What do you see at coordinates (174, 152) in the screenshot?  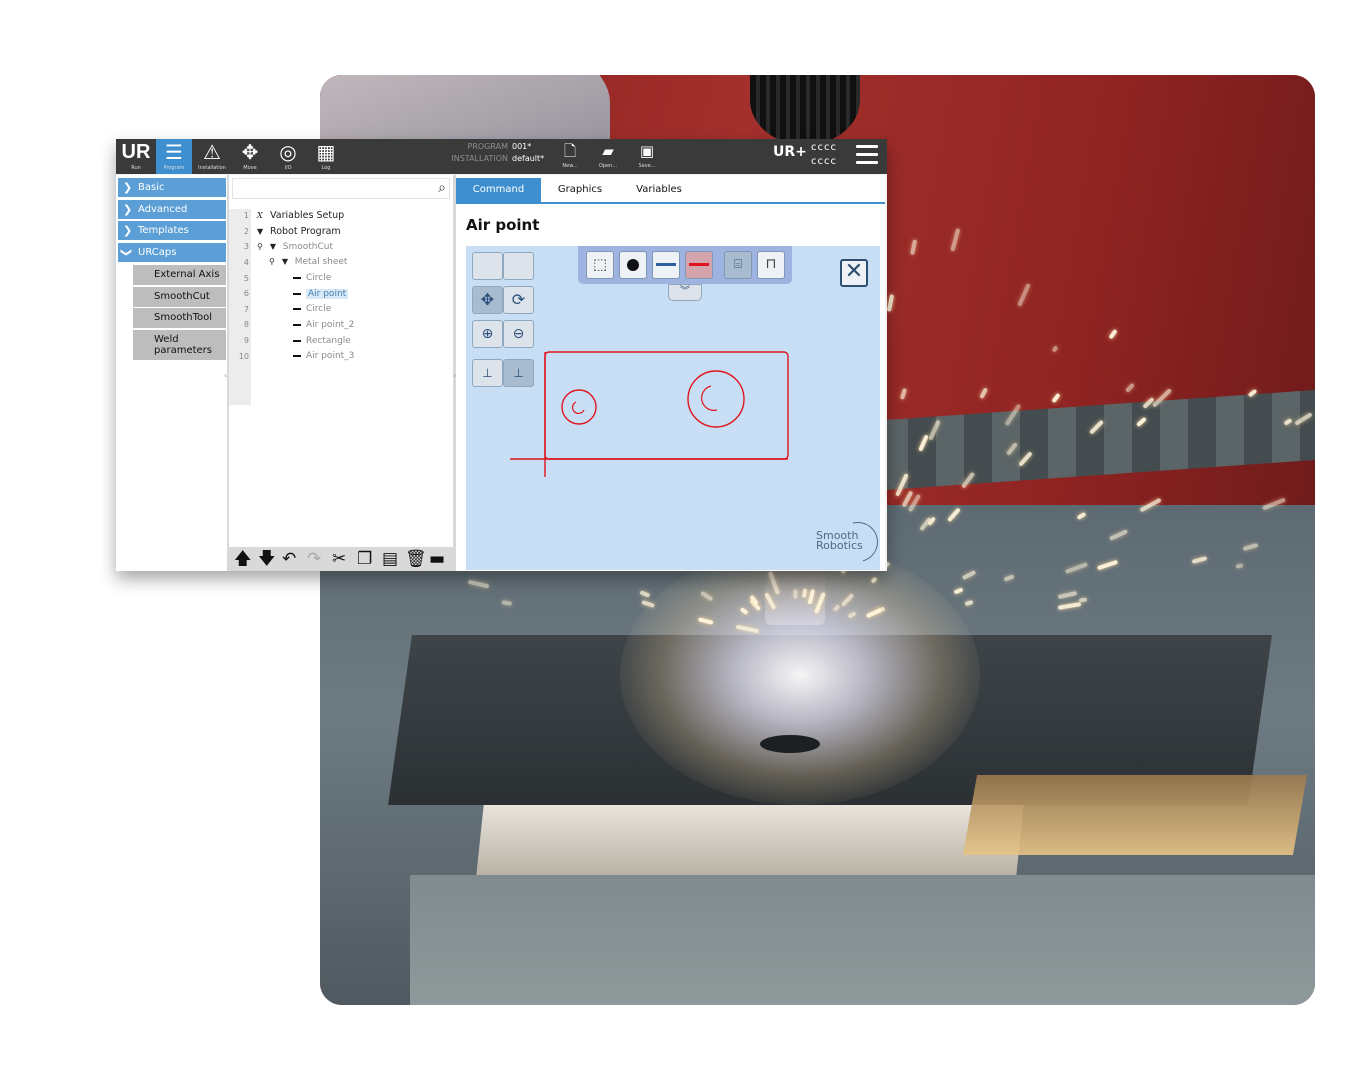 I see `program-icon: ☰` at bounding box center [174, 152].